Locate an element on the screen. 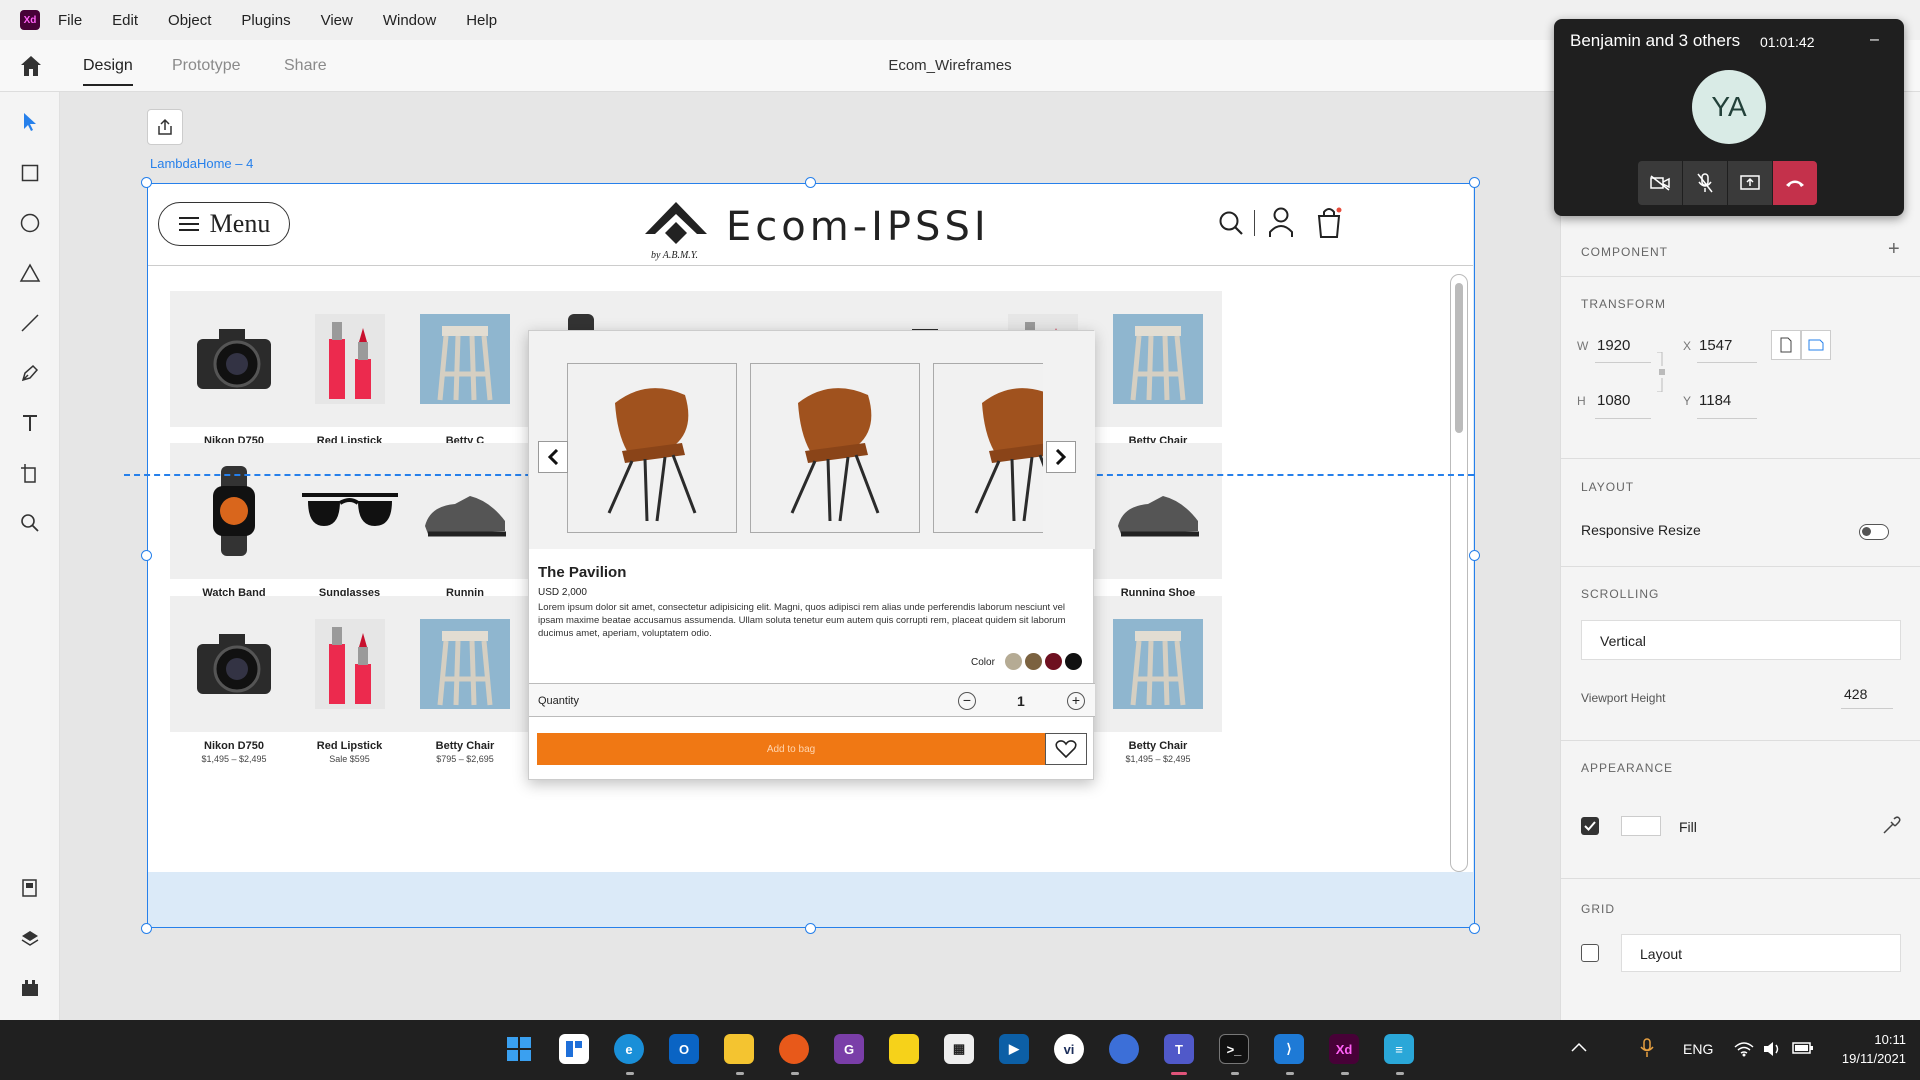 The width and height of the screenshot is (1920, 1080). add-component-icon: + is located at coordinates (1894, 249).